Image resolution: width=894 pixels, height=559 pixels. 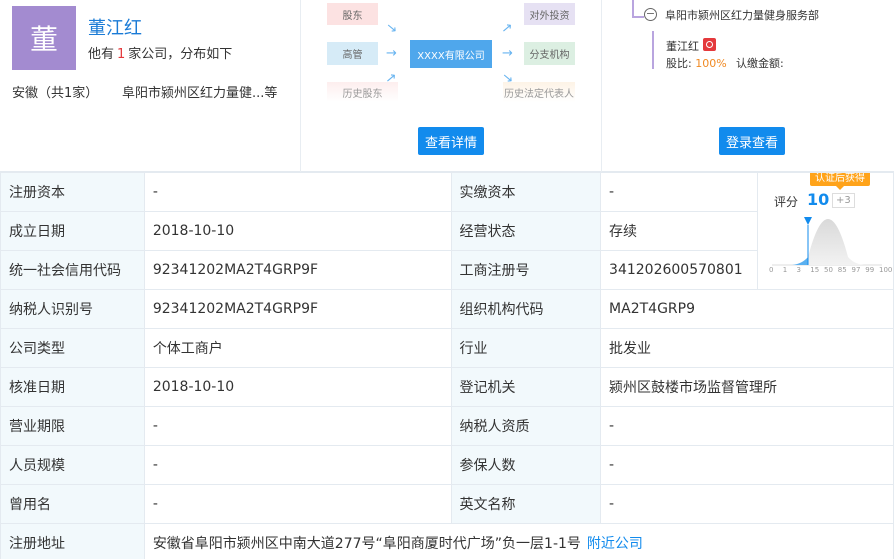 What do you see at coordinates (366, 544) in the screenshot?
I see `address-text: 安徽省阜阳市颍州区中南大道277号“阜阳商厦时代广场”负一层1-1号` at bounding box center [366, 544].